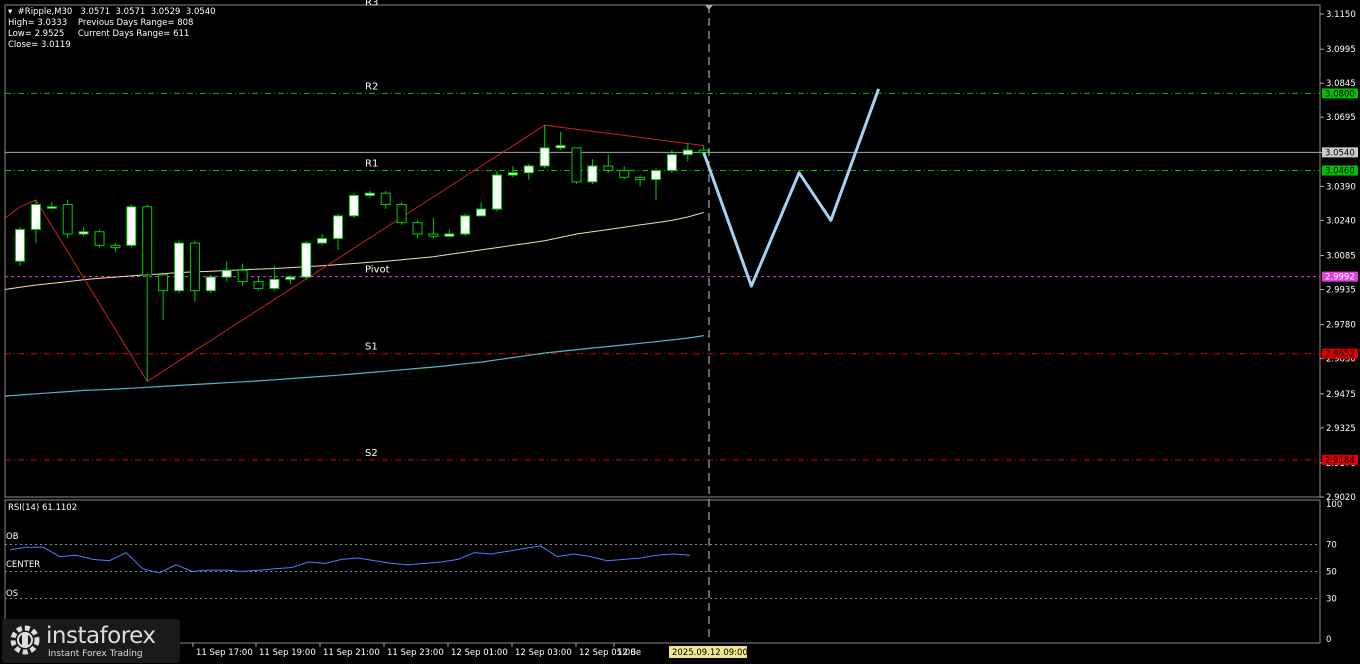 Image resolution: width=1360 pixels, height=664 pixels. What do you see at coordinates (1341, 118) in the screenshot?
I see `price-tick-label: 3.0695` at bounding box center [1341, 118].